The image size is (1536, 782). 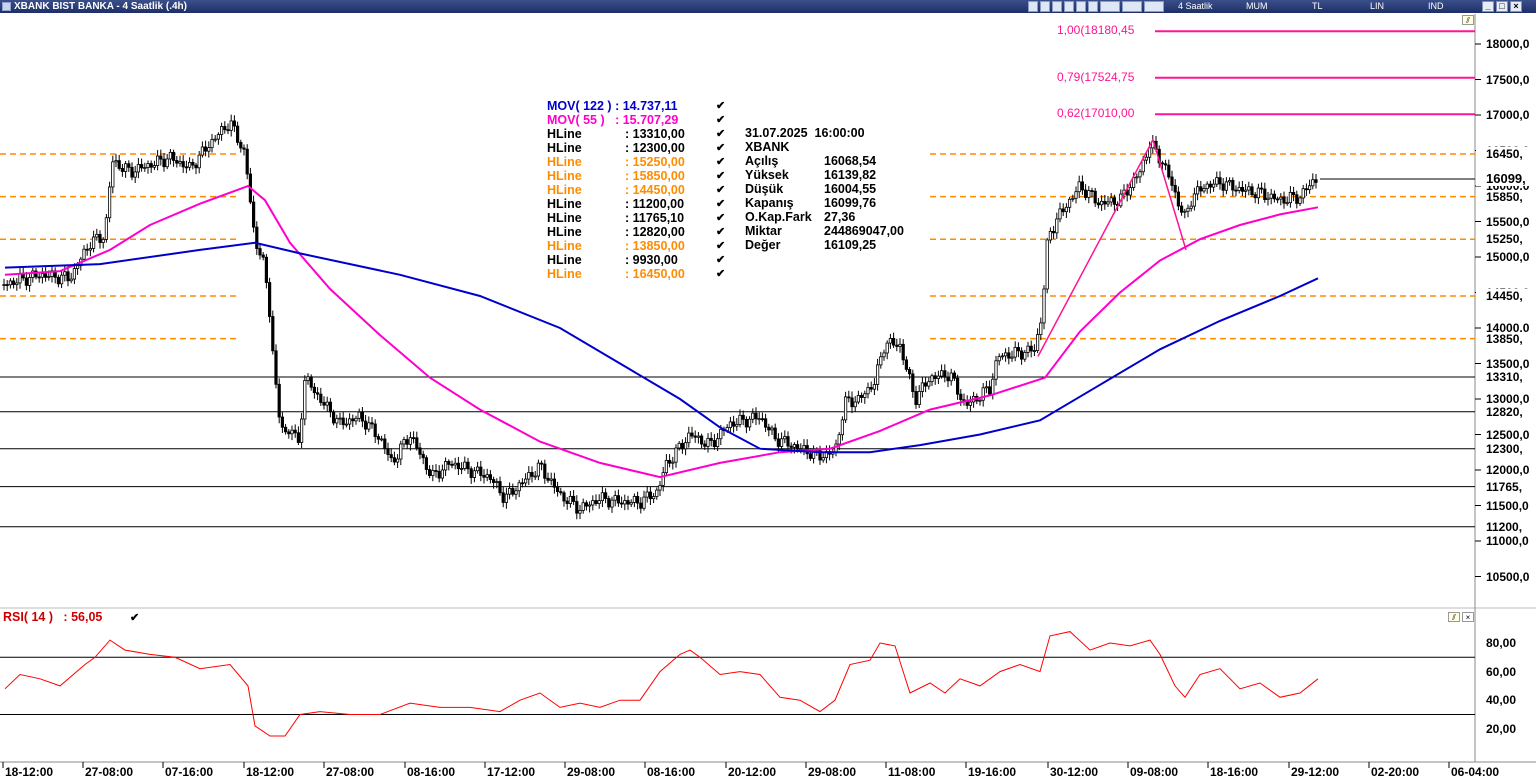 What do you see at coordinates (613, 120) in the screenshot?
I see `mov55-label: MOV( 55 ) : 15.707,29` at bounding box center [613, 120].